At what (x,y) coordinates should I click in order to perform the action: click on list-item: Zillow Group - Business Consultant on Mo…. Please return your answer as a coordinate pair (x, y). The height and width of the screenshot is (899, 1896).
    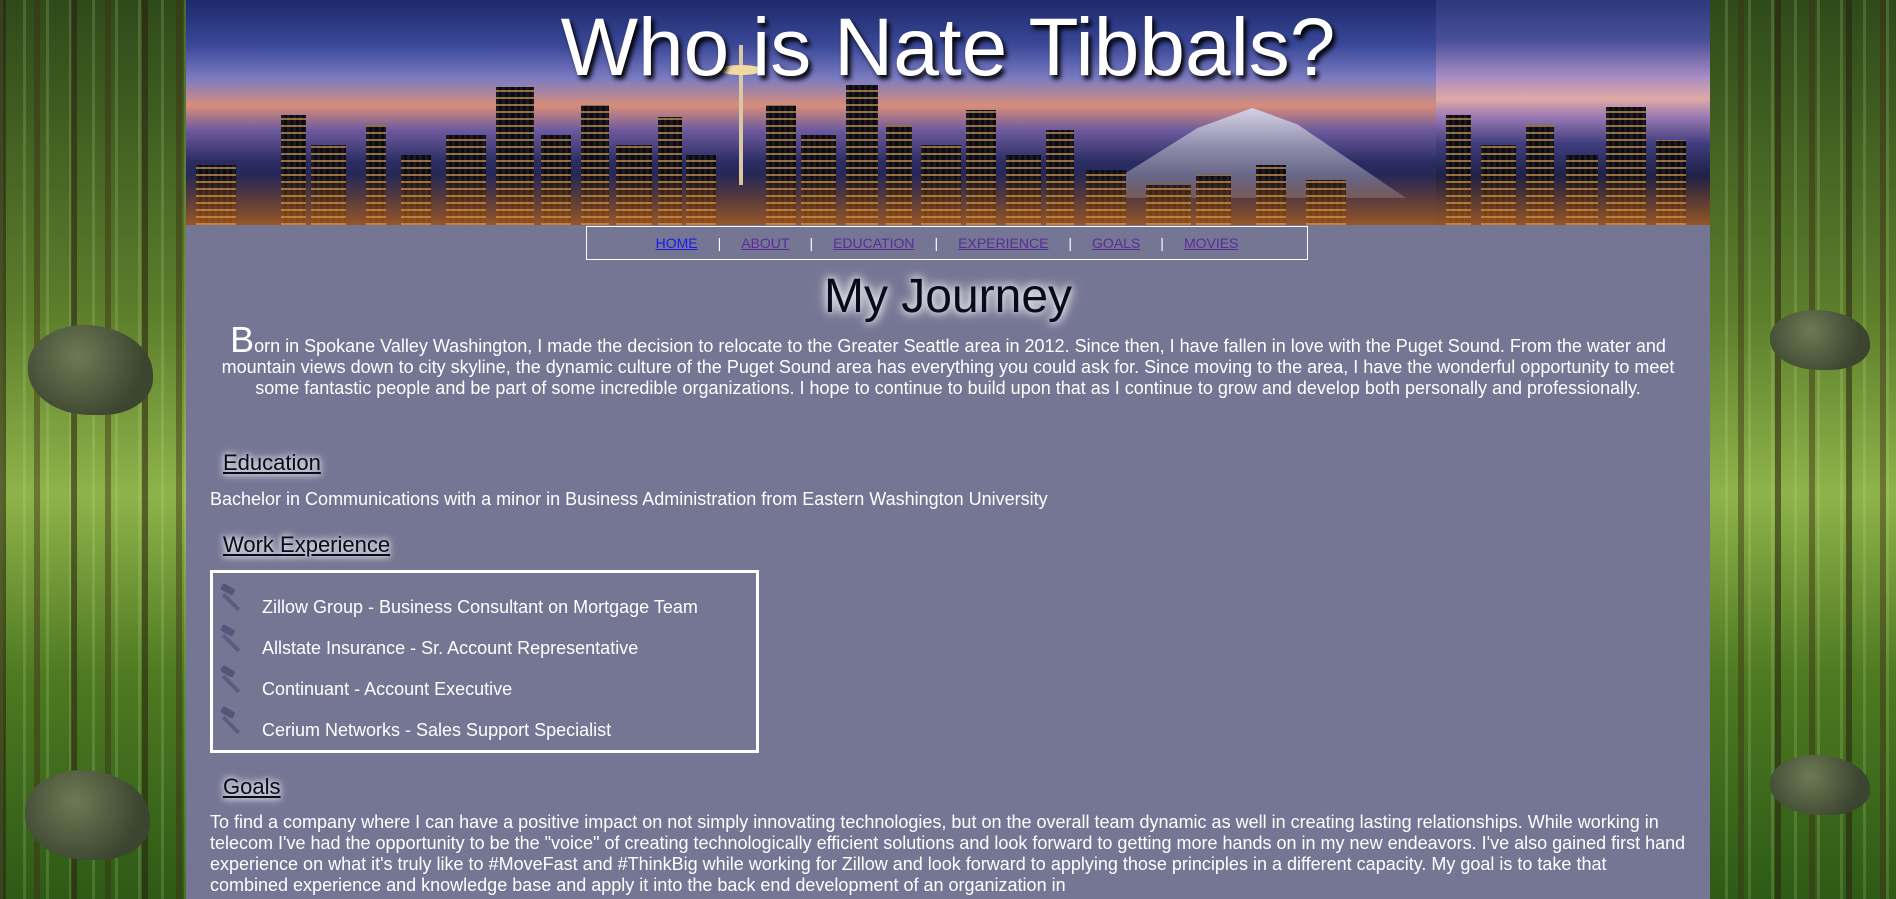
    Looking at the image, I should click on (483, 602).